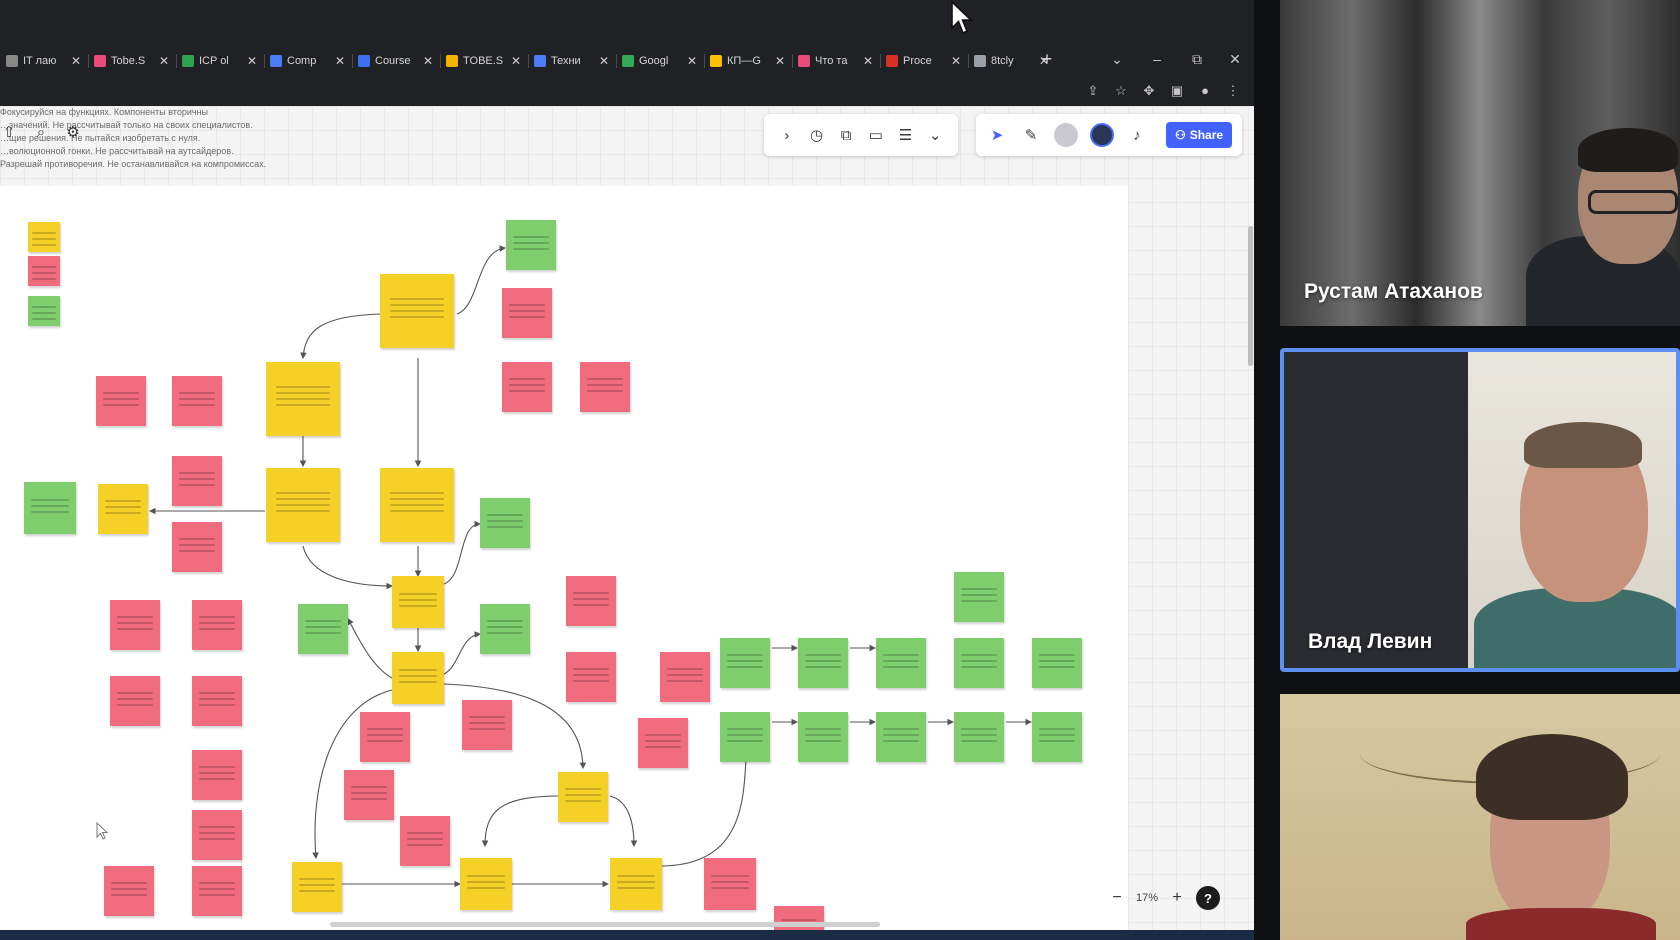 The image size is (1680, 940). I want to click on zoom-out-button: −, so click(1117, 898).